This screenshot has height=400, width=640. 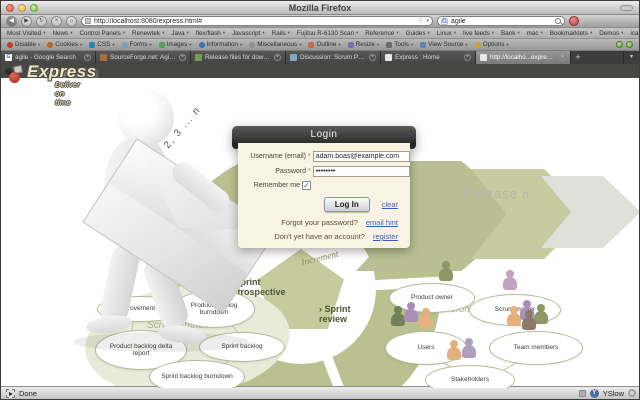 I want to click on node-team-members: Team members, so click(x=536, y=348).